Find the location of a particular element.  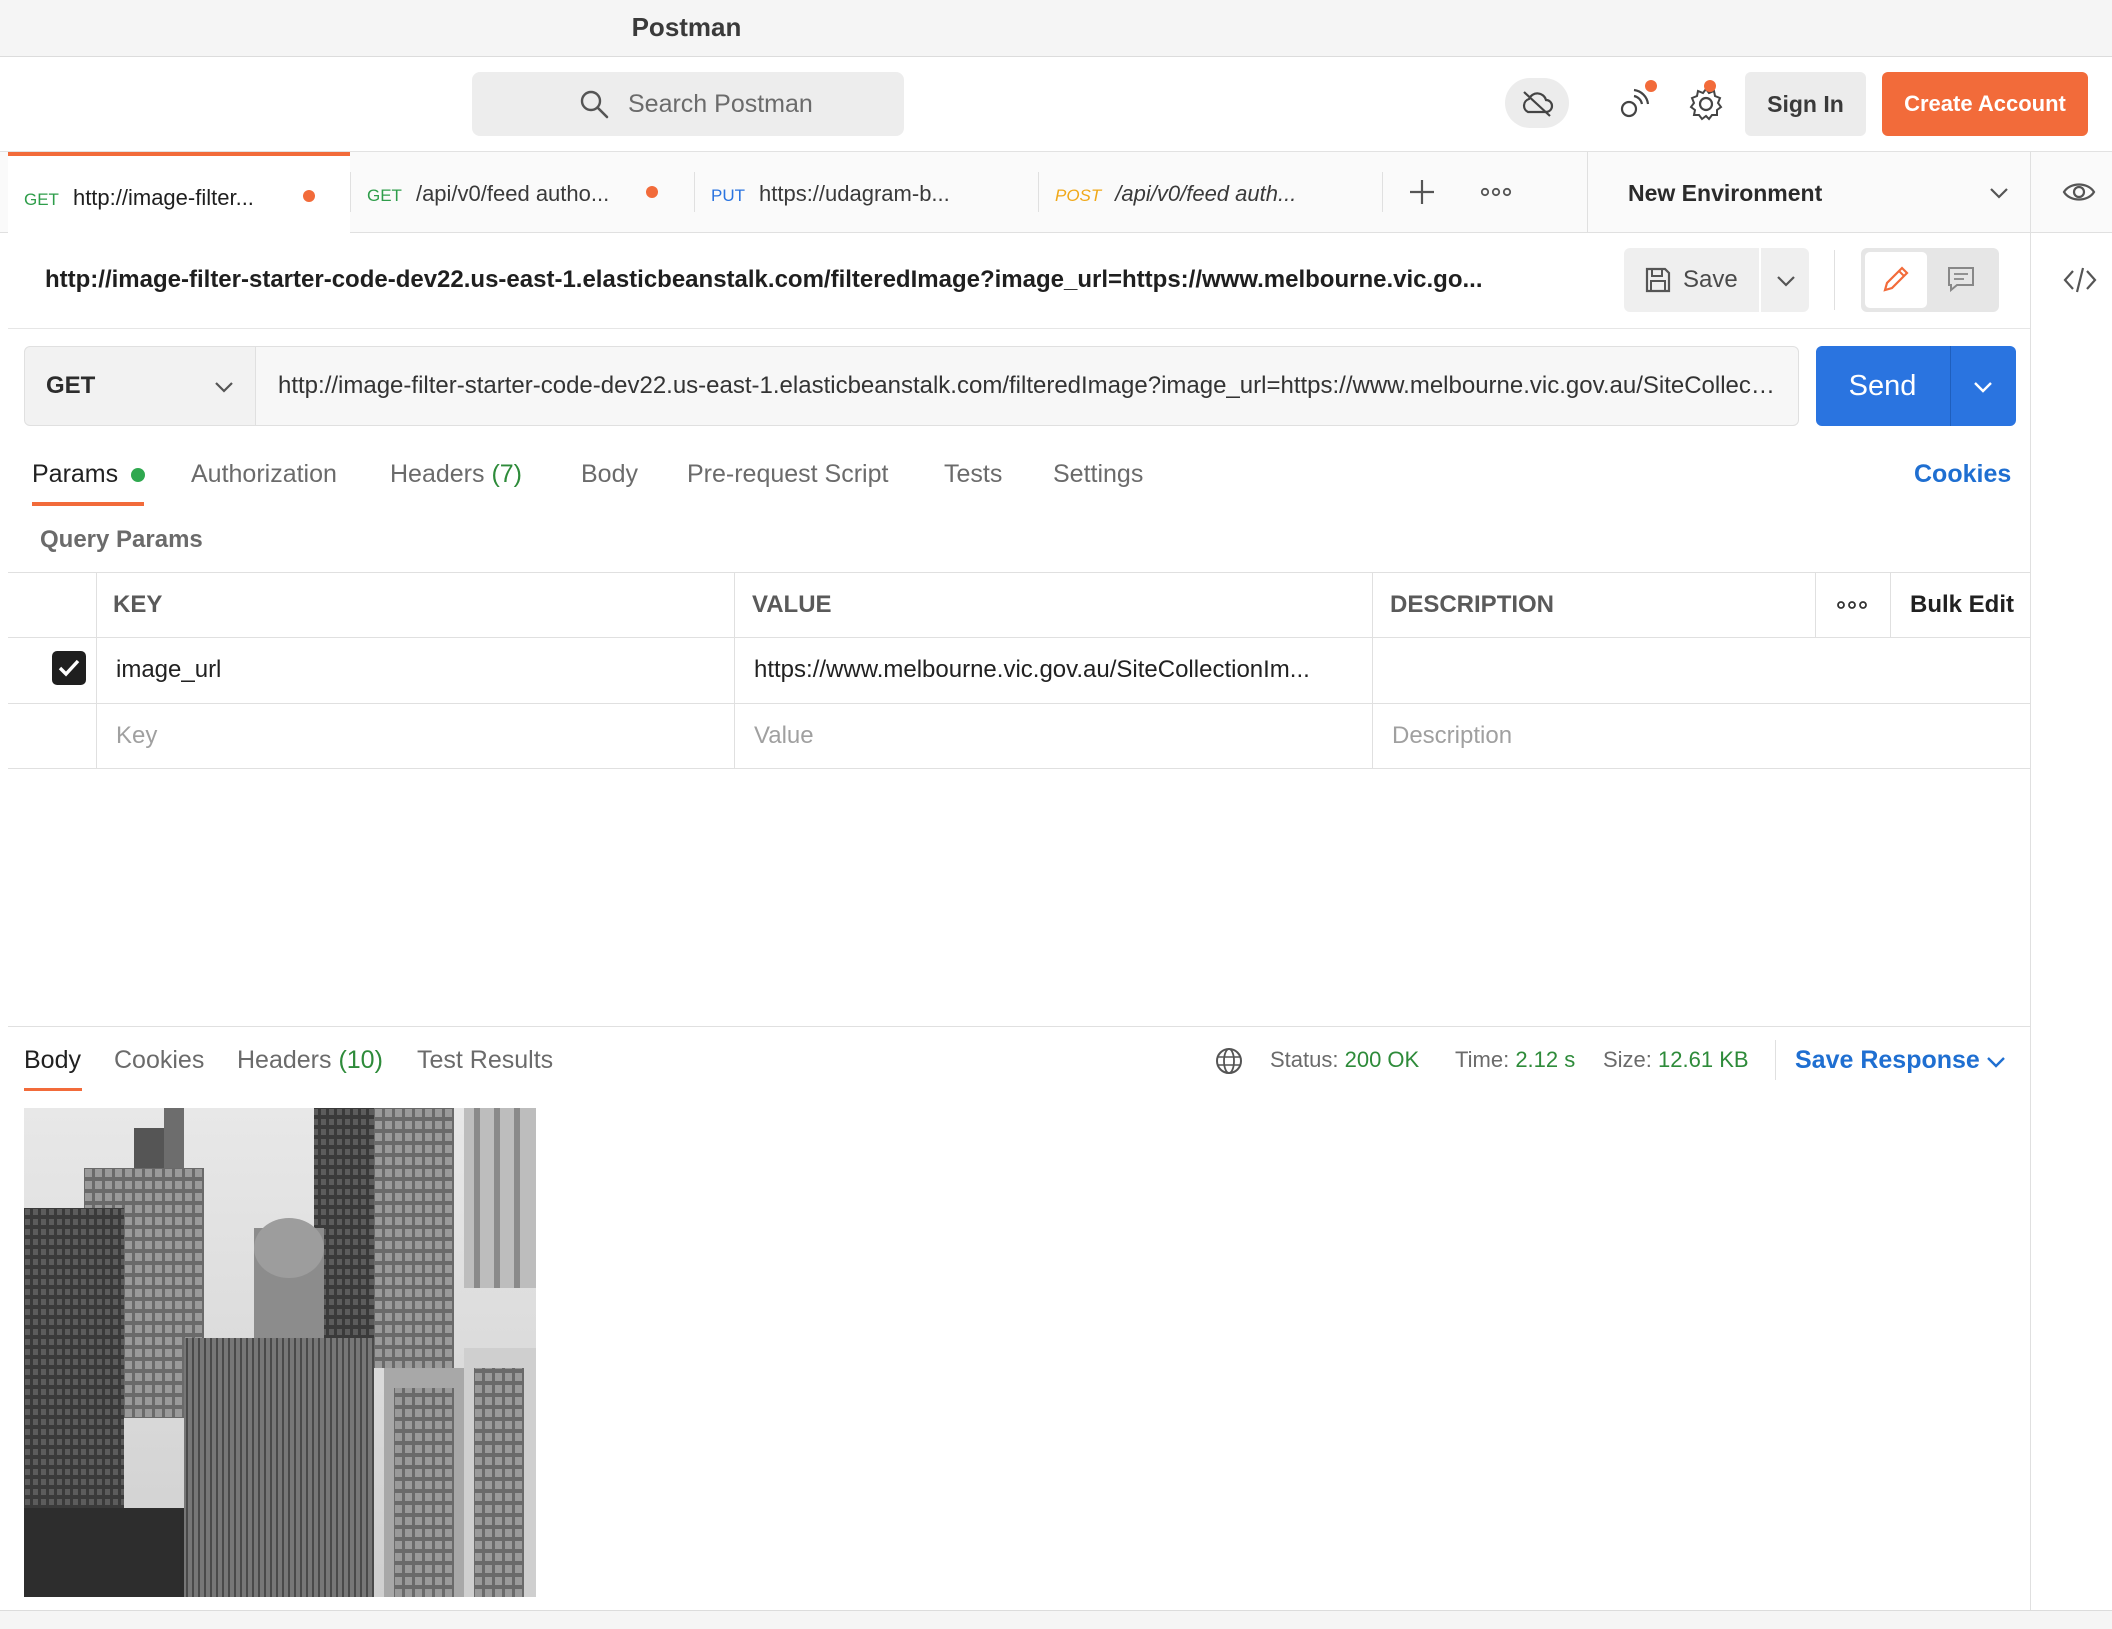

title-divider is located at coordinates (1019, 328).